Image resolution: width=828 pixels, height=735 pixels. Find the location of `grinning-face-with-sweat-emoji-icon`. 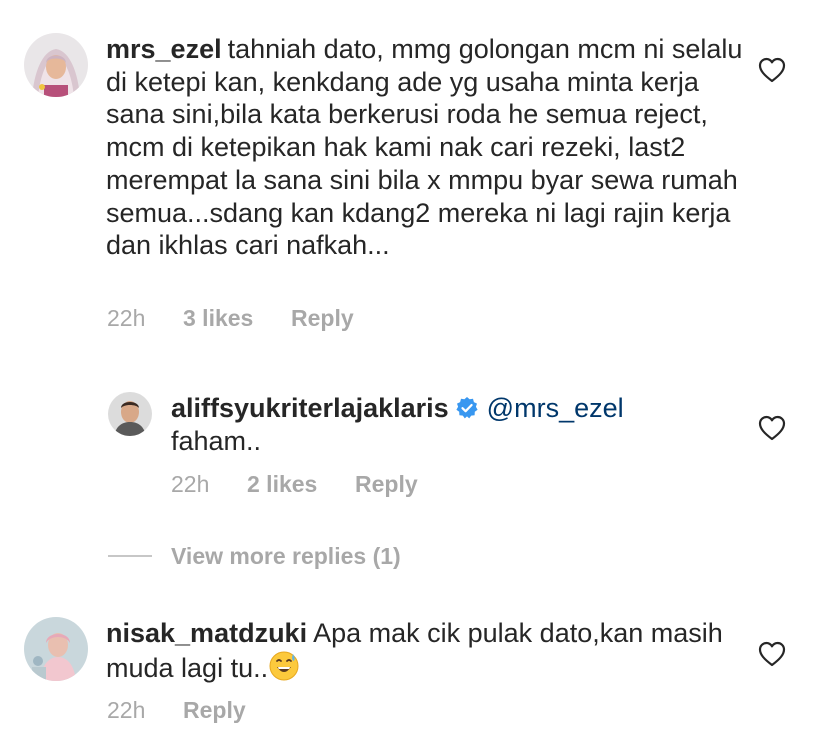

grinning-face-with-sweat-emoji-icon is located at coordinates (284, 666).